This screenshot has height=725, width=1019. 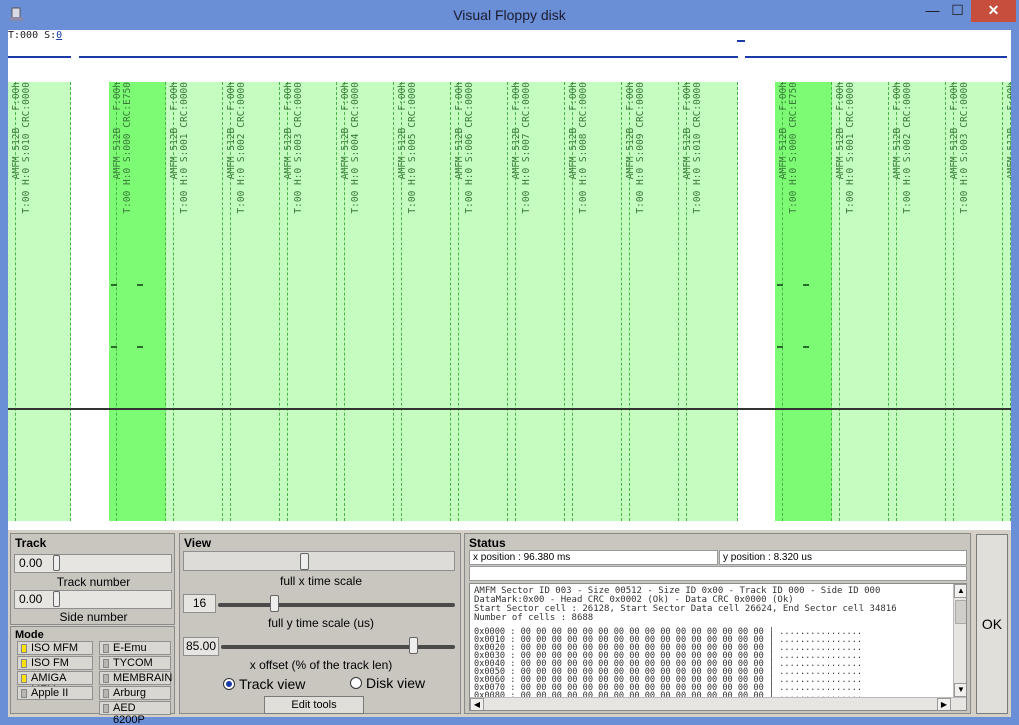 I want to click on track-view-label: Track view, so click(x=272, y=684).